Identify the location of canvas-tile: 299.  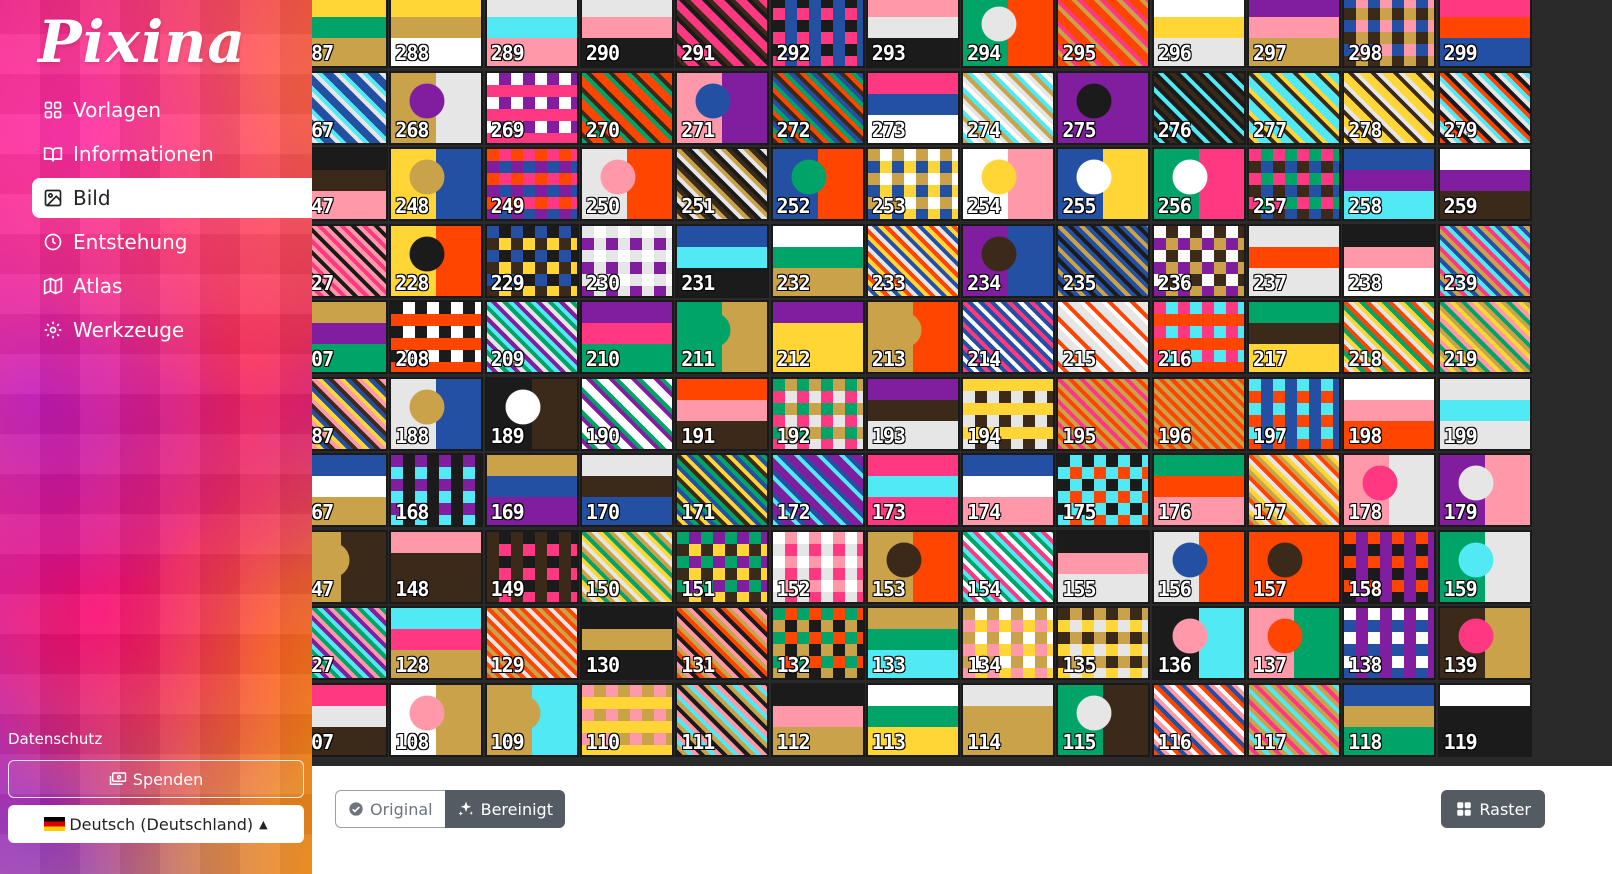
(1484, 34).